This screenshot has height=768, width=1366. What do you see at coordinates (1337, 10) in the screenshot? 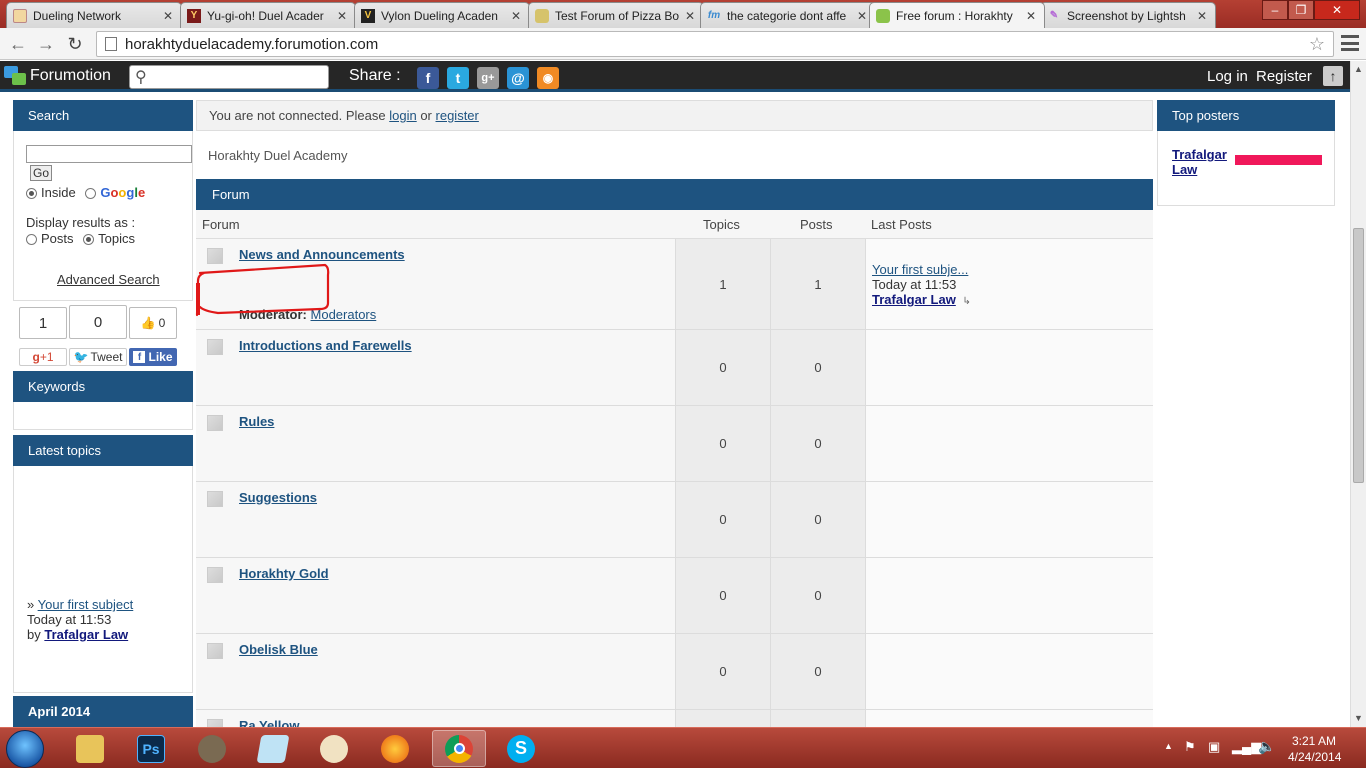
I see `window-close-button: ✕` at bounding box center [1337, 10].